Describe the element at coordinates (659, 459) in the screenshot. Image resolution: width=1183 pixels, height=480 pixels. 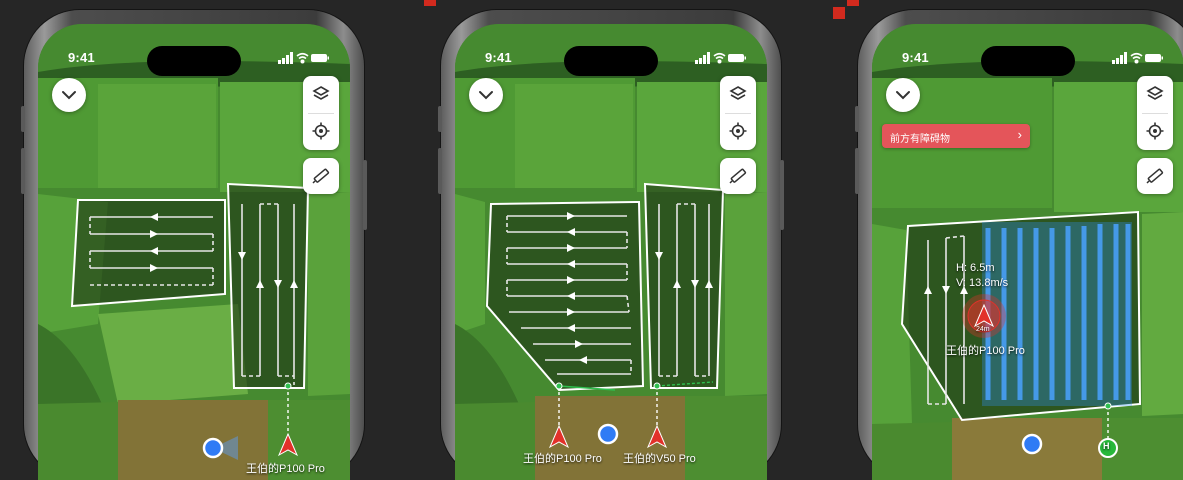
I see `drone-label: 王伯的V50 Pro` at that location.